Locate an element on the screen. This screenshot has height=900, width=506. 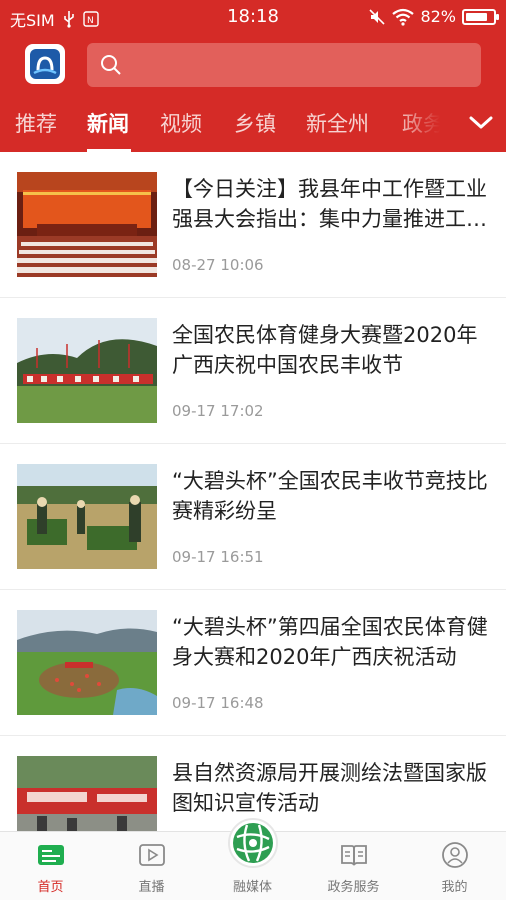
globe-icon is located at coordinates (253, 843).